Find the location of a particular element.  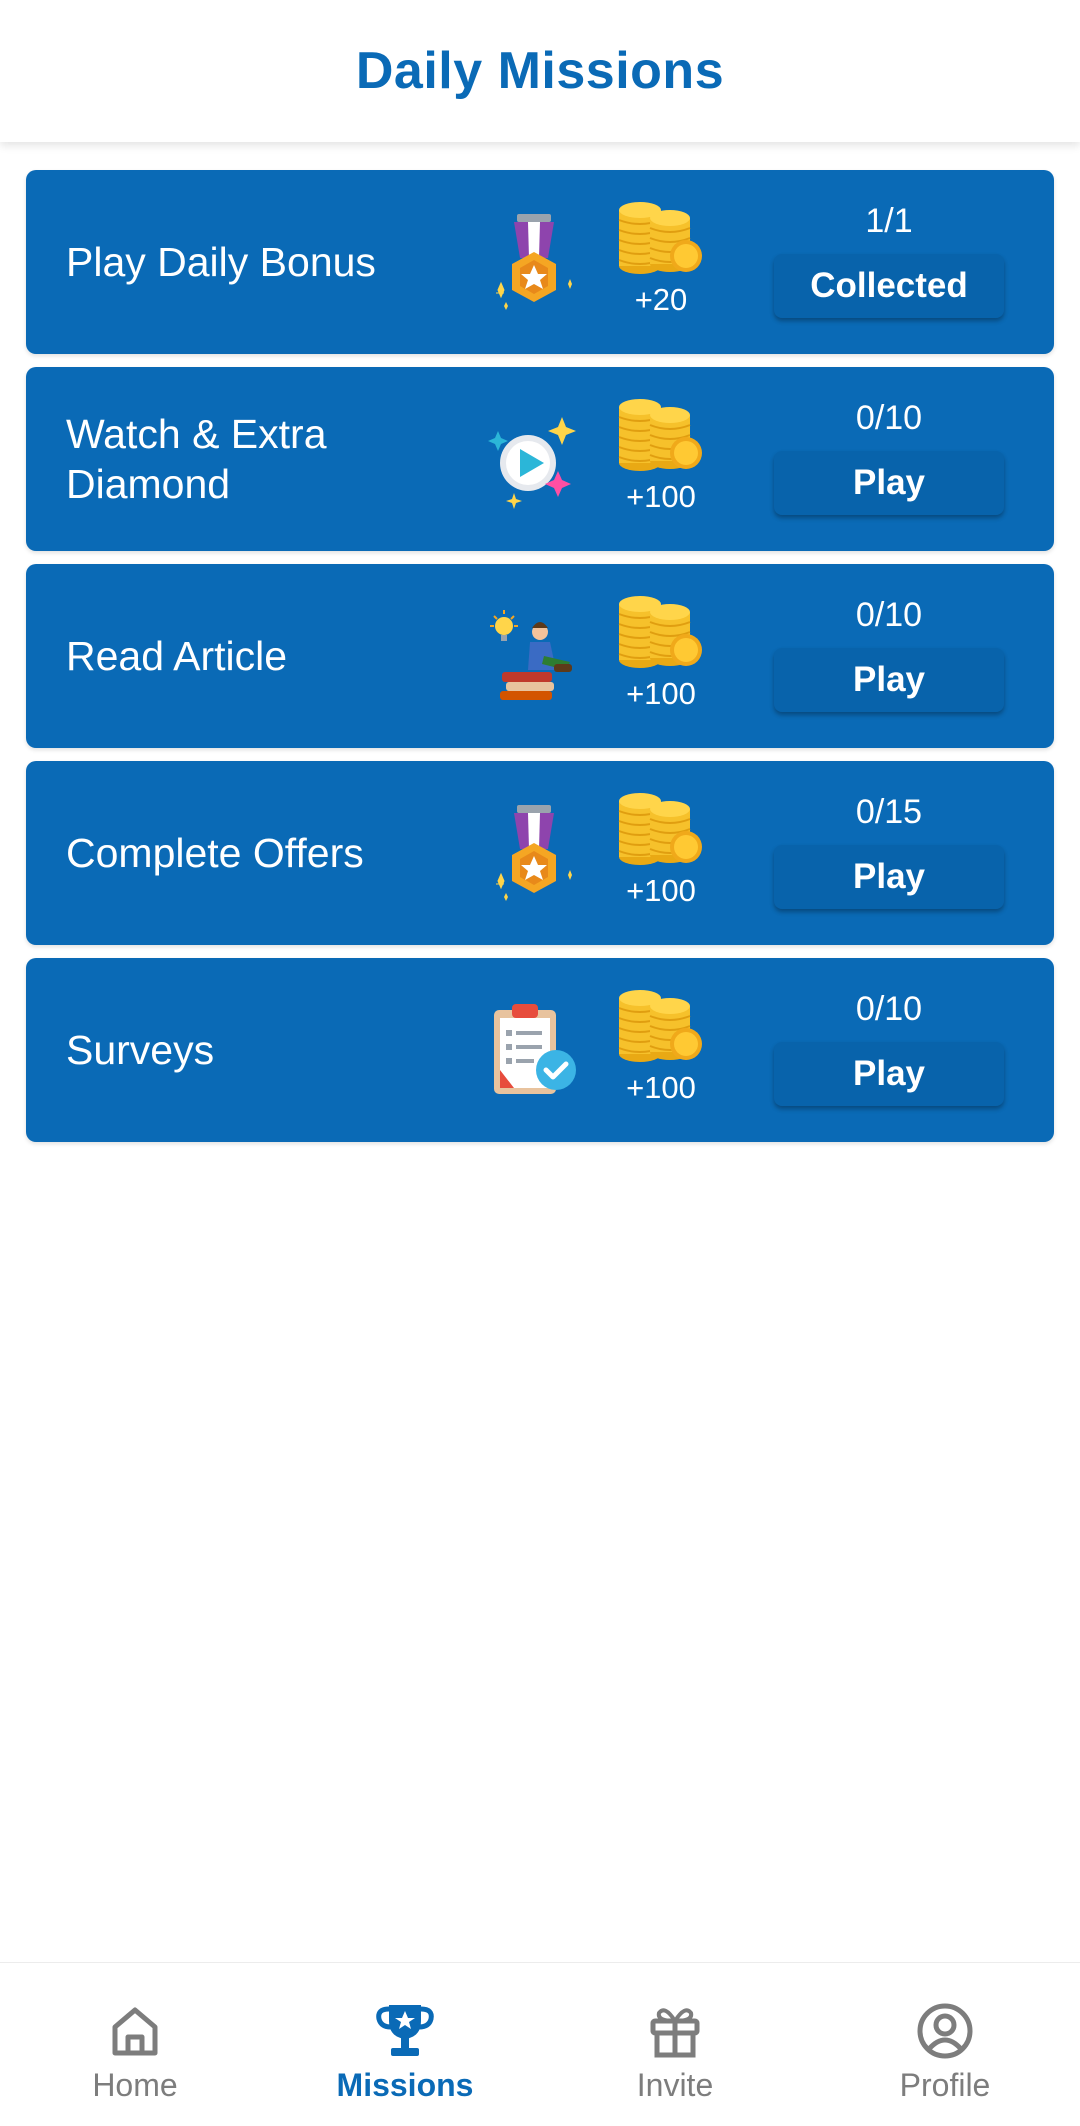

mission-title: Watch & Extra Diamond is located at coordinates (196, 459).